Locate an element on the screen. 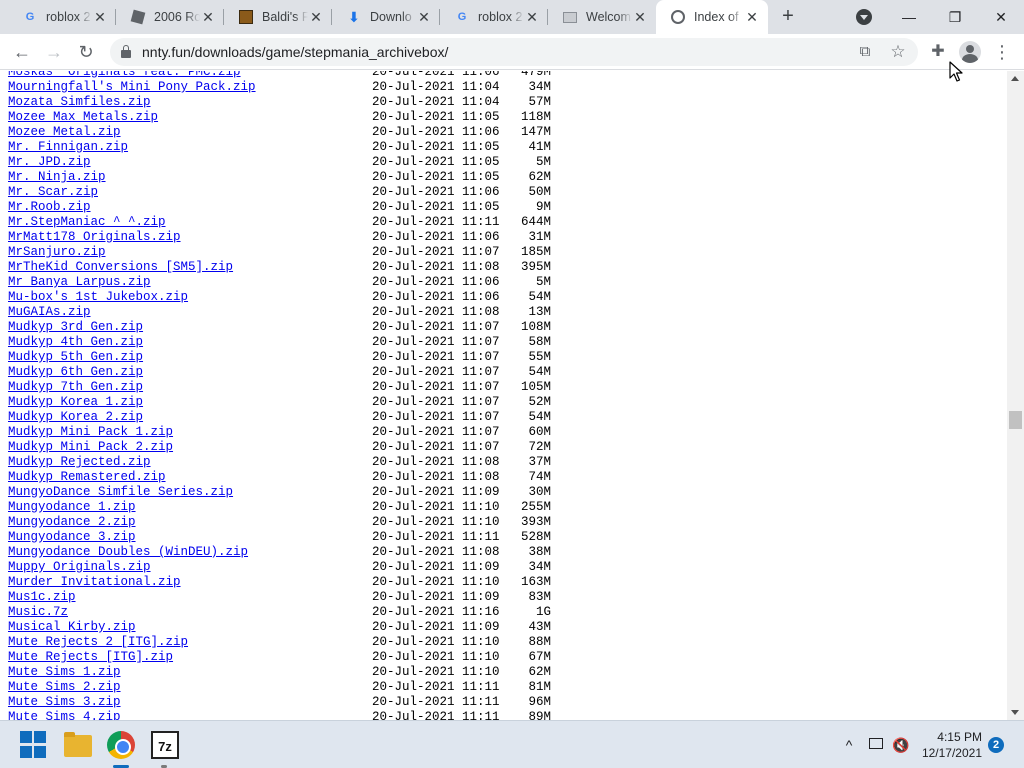 Image resolution: width=1024 pixels, height=768 pixels. file-link: Mute Sims 4.zip is located at coordinates (64, 715).